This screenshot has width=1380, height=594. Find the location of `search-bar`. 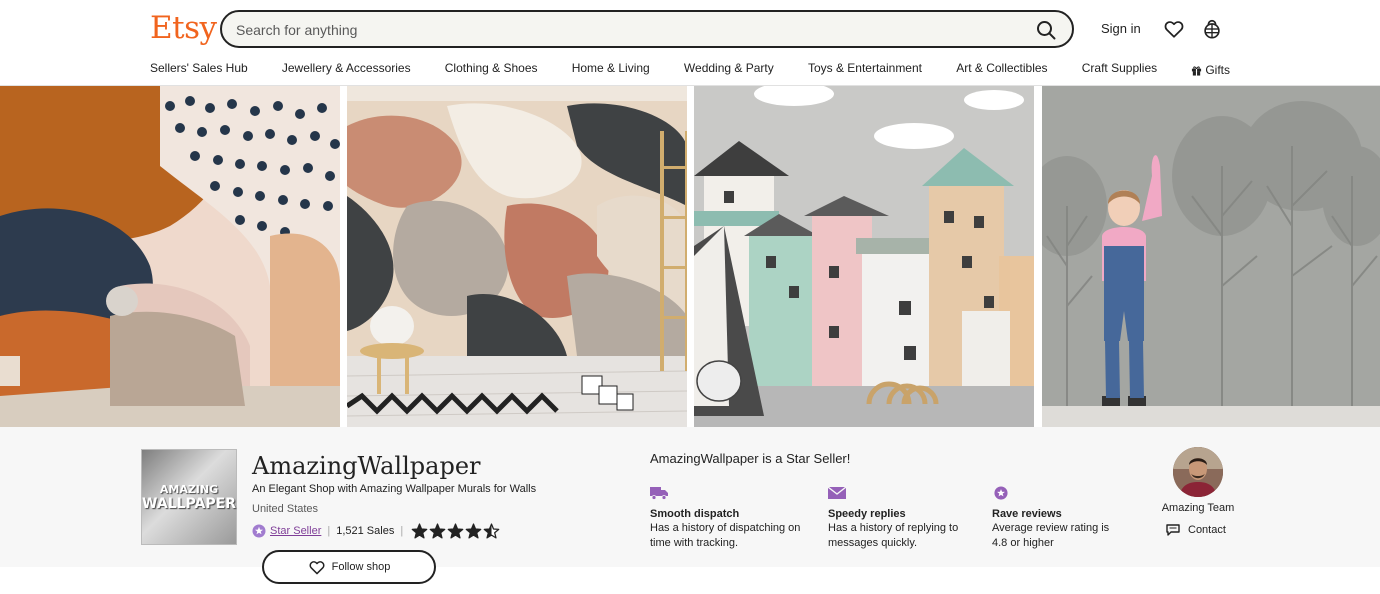

search-bar is located at coordinates (647, 29).